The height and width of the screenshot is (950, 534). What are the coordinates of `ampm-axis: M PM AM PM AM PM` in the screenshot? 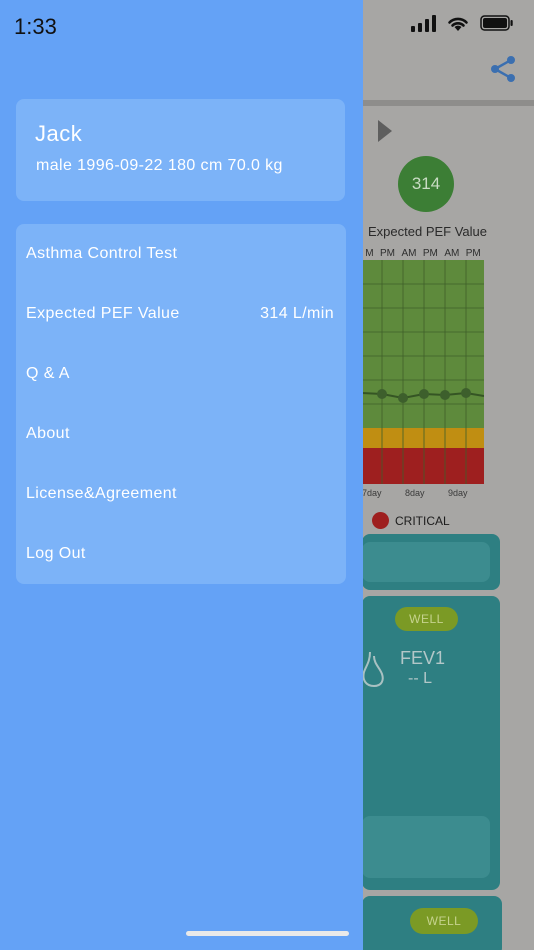 It's located at (423, 253).